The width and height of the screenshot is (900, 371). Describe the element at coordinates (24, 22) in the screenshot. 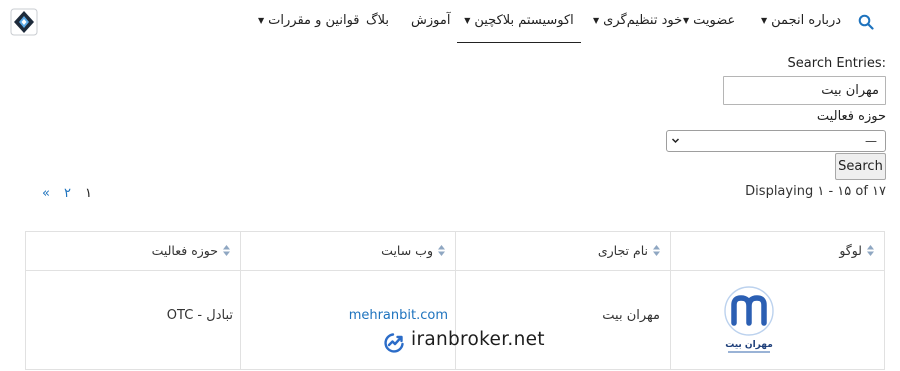

I see `site-logo-icon` at that location.